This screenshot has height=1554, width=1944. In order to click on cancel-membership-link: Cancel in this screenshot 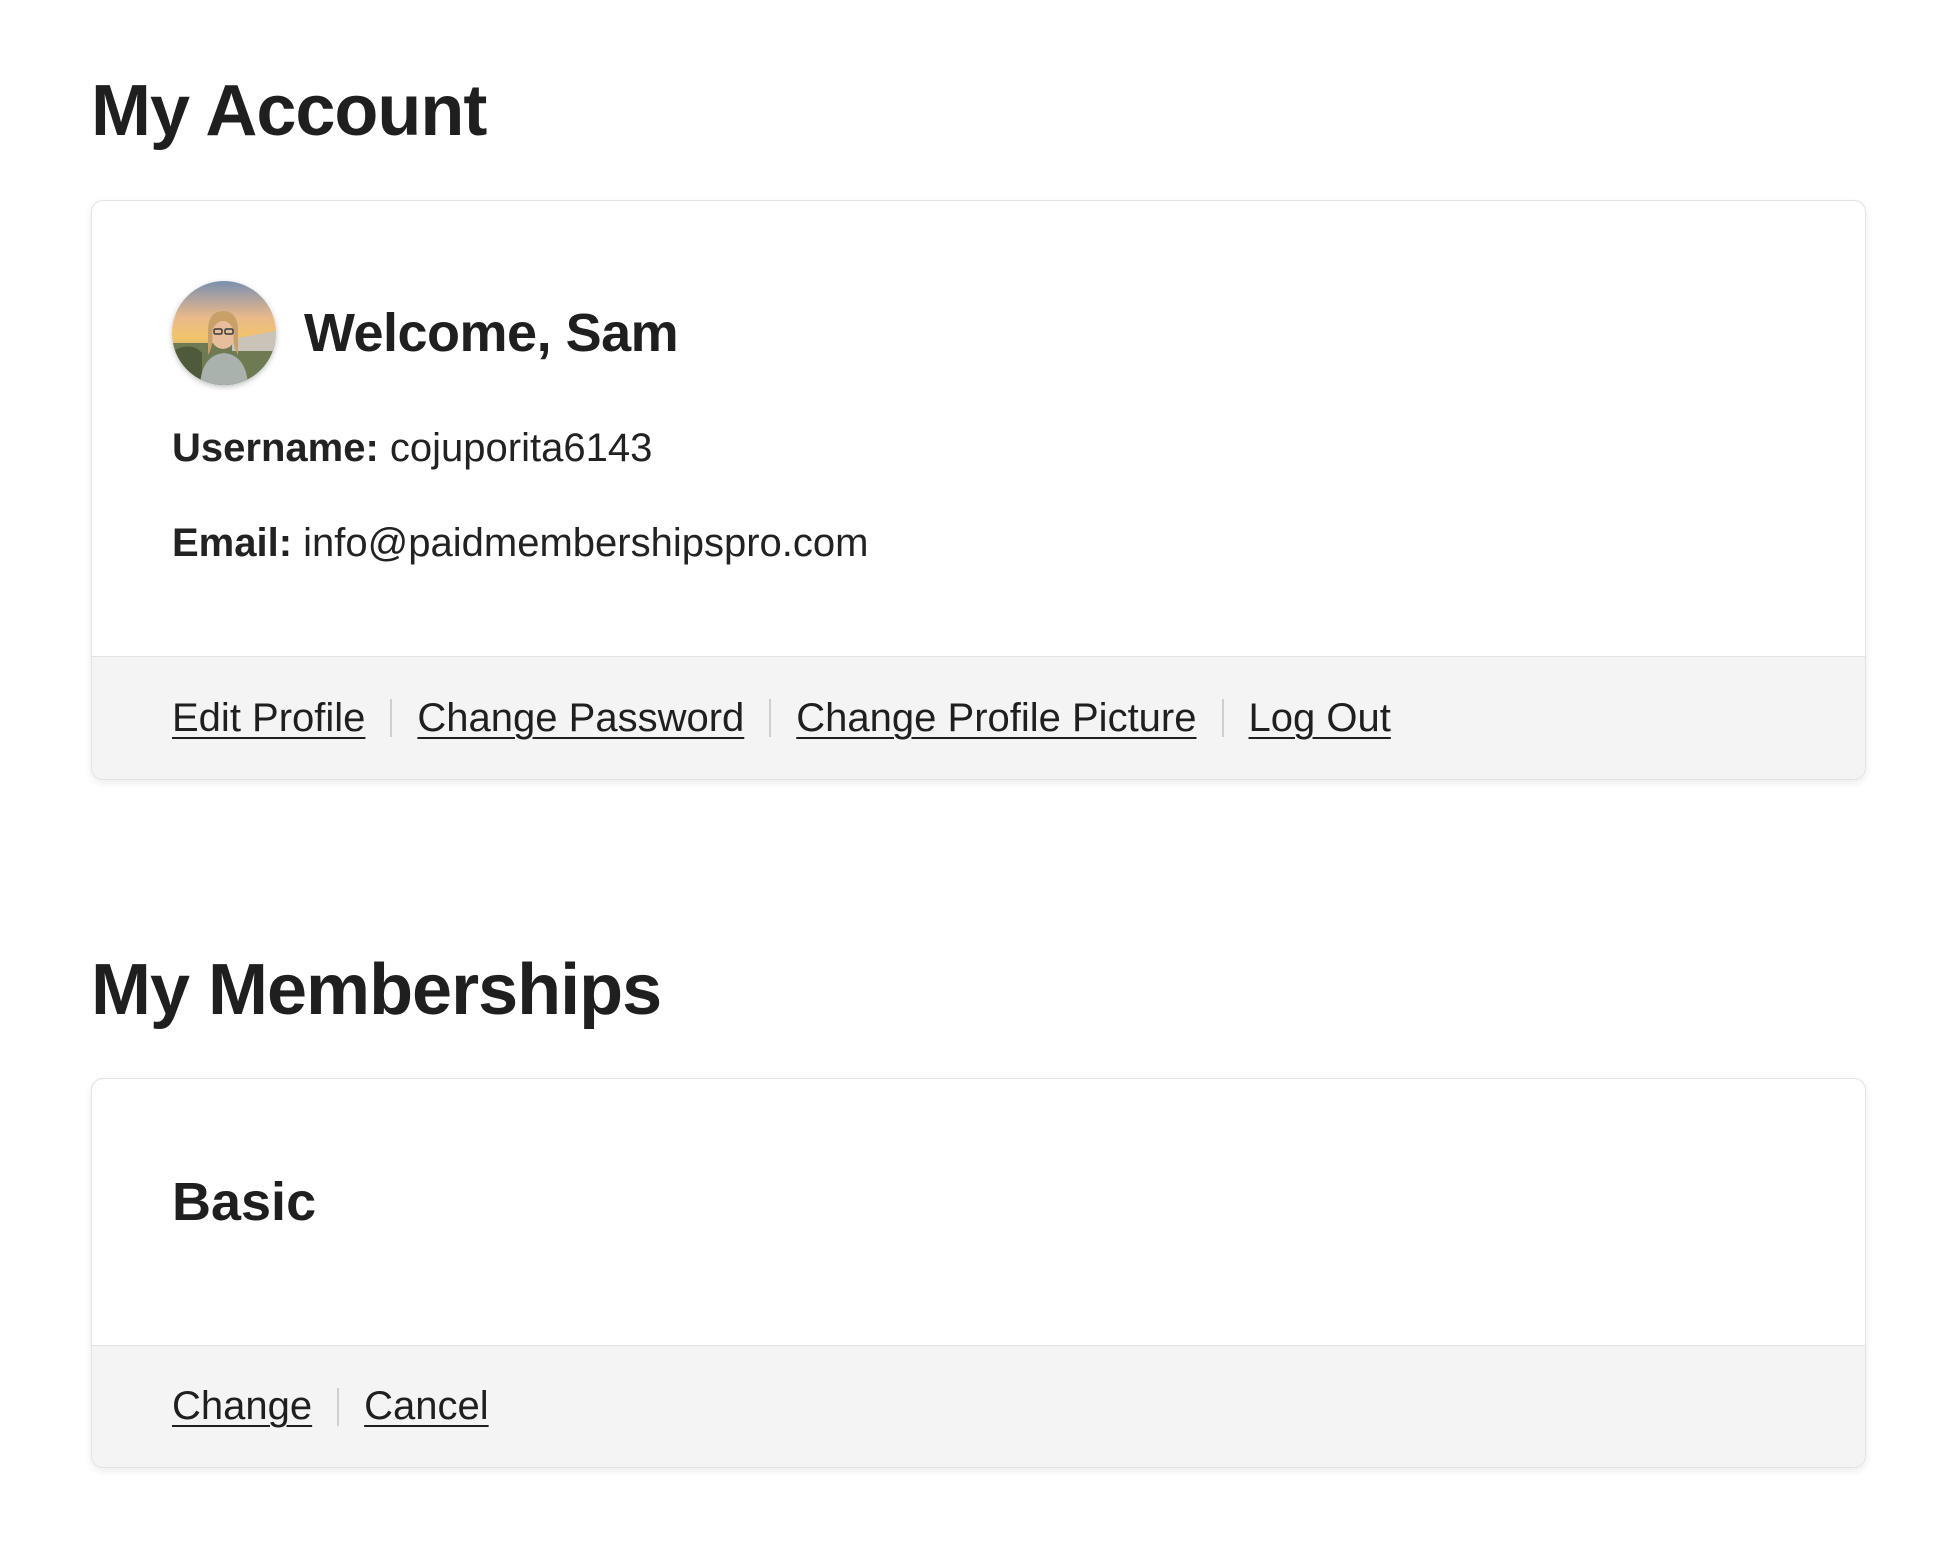, I will do `click(426, 1406)`.